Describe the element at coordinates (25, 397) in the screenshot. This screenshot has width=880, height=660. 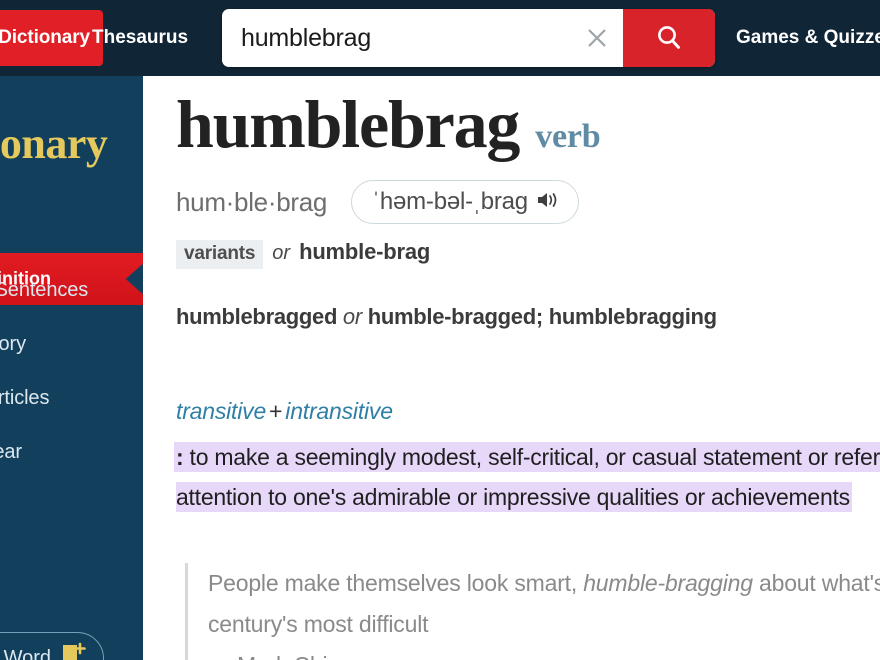
I see `sidebar-item-label: Related Articles` at that location.